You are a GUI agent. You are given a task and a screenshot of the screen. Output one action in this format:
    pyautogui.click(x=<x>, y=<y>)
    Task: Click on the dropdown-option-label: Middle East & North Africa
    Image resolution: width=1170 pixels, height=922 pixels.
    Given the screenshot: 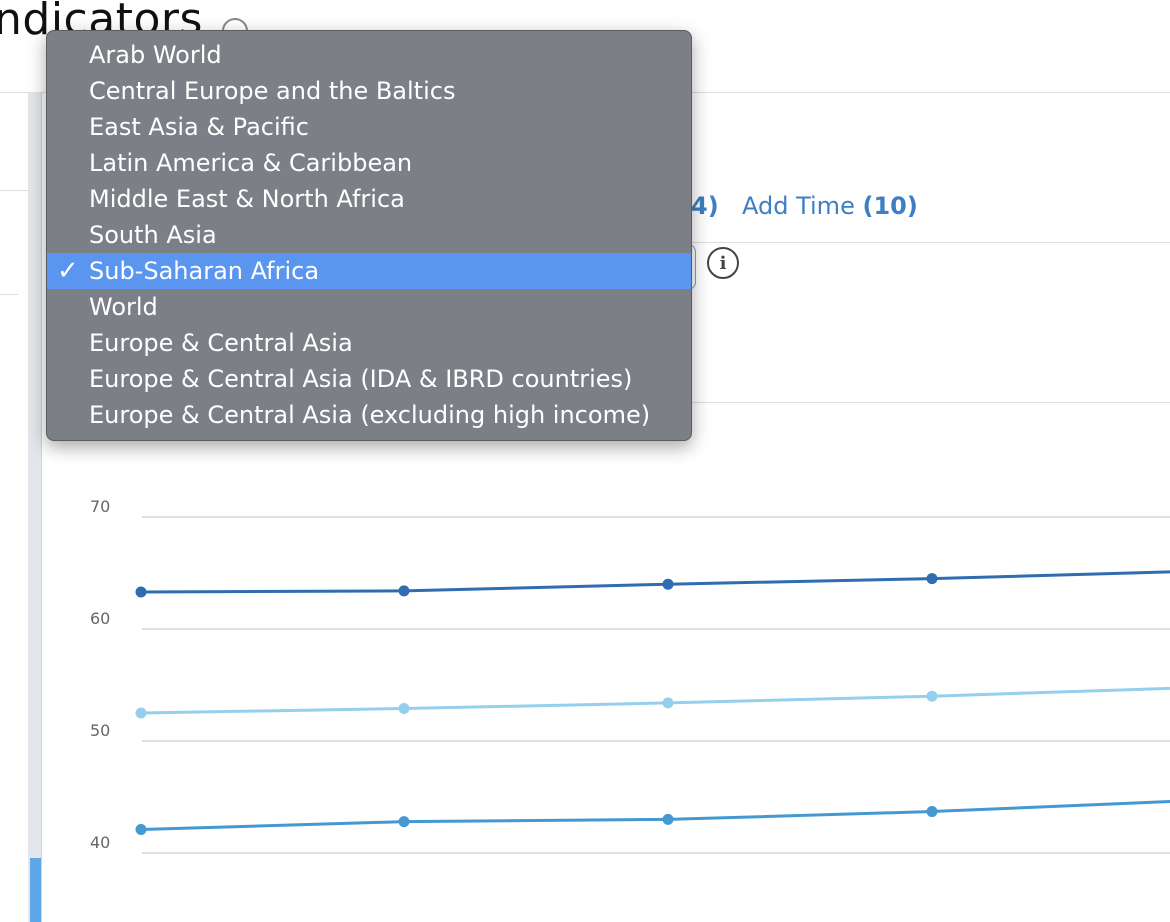 What is the action you would take?
    pyautogui.click(x=247, y=199)
    